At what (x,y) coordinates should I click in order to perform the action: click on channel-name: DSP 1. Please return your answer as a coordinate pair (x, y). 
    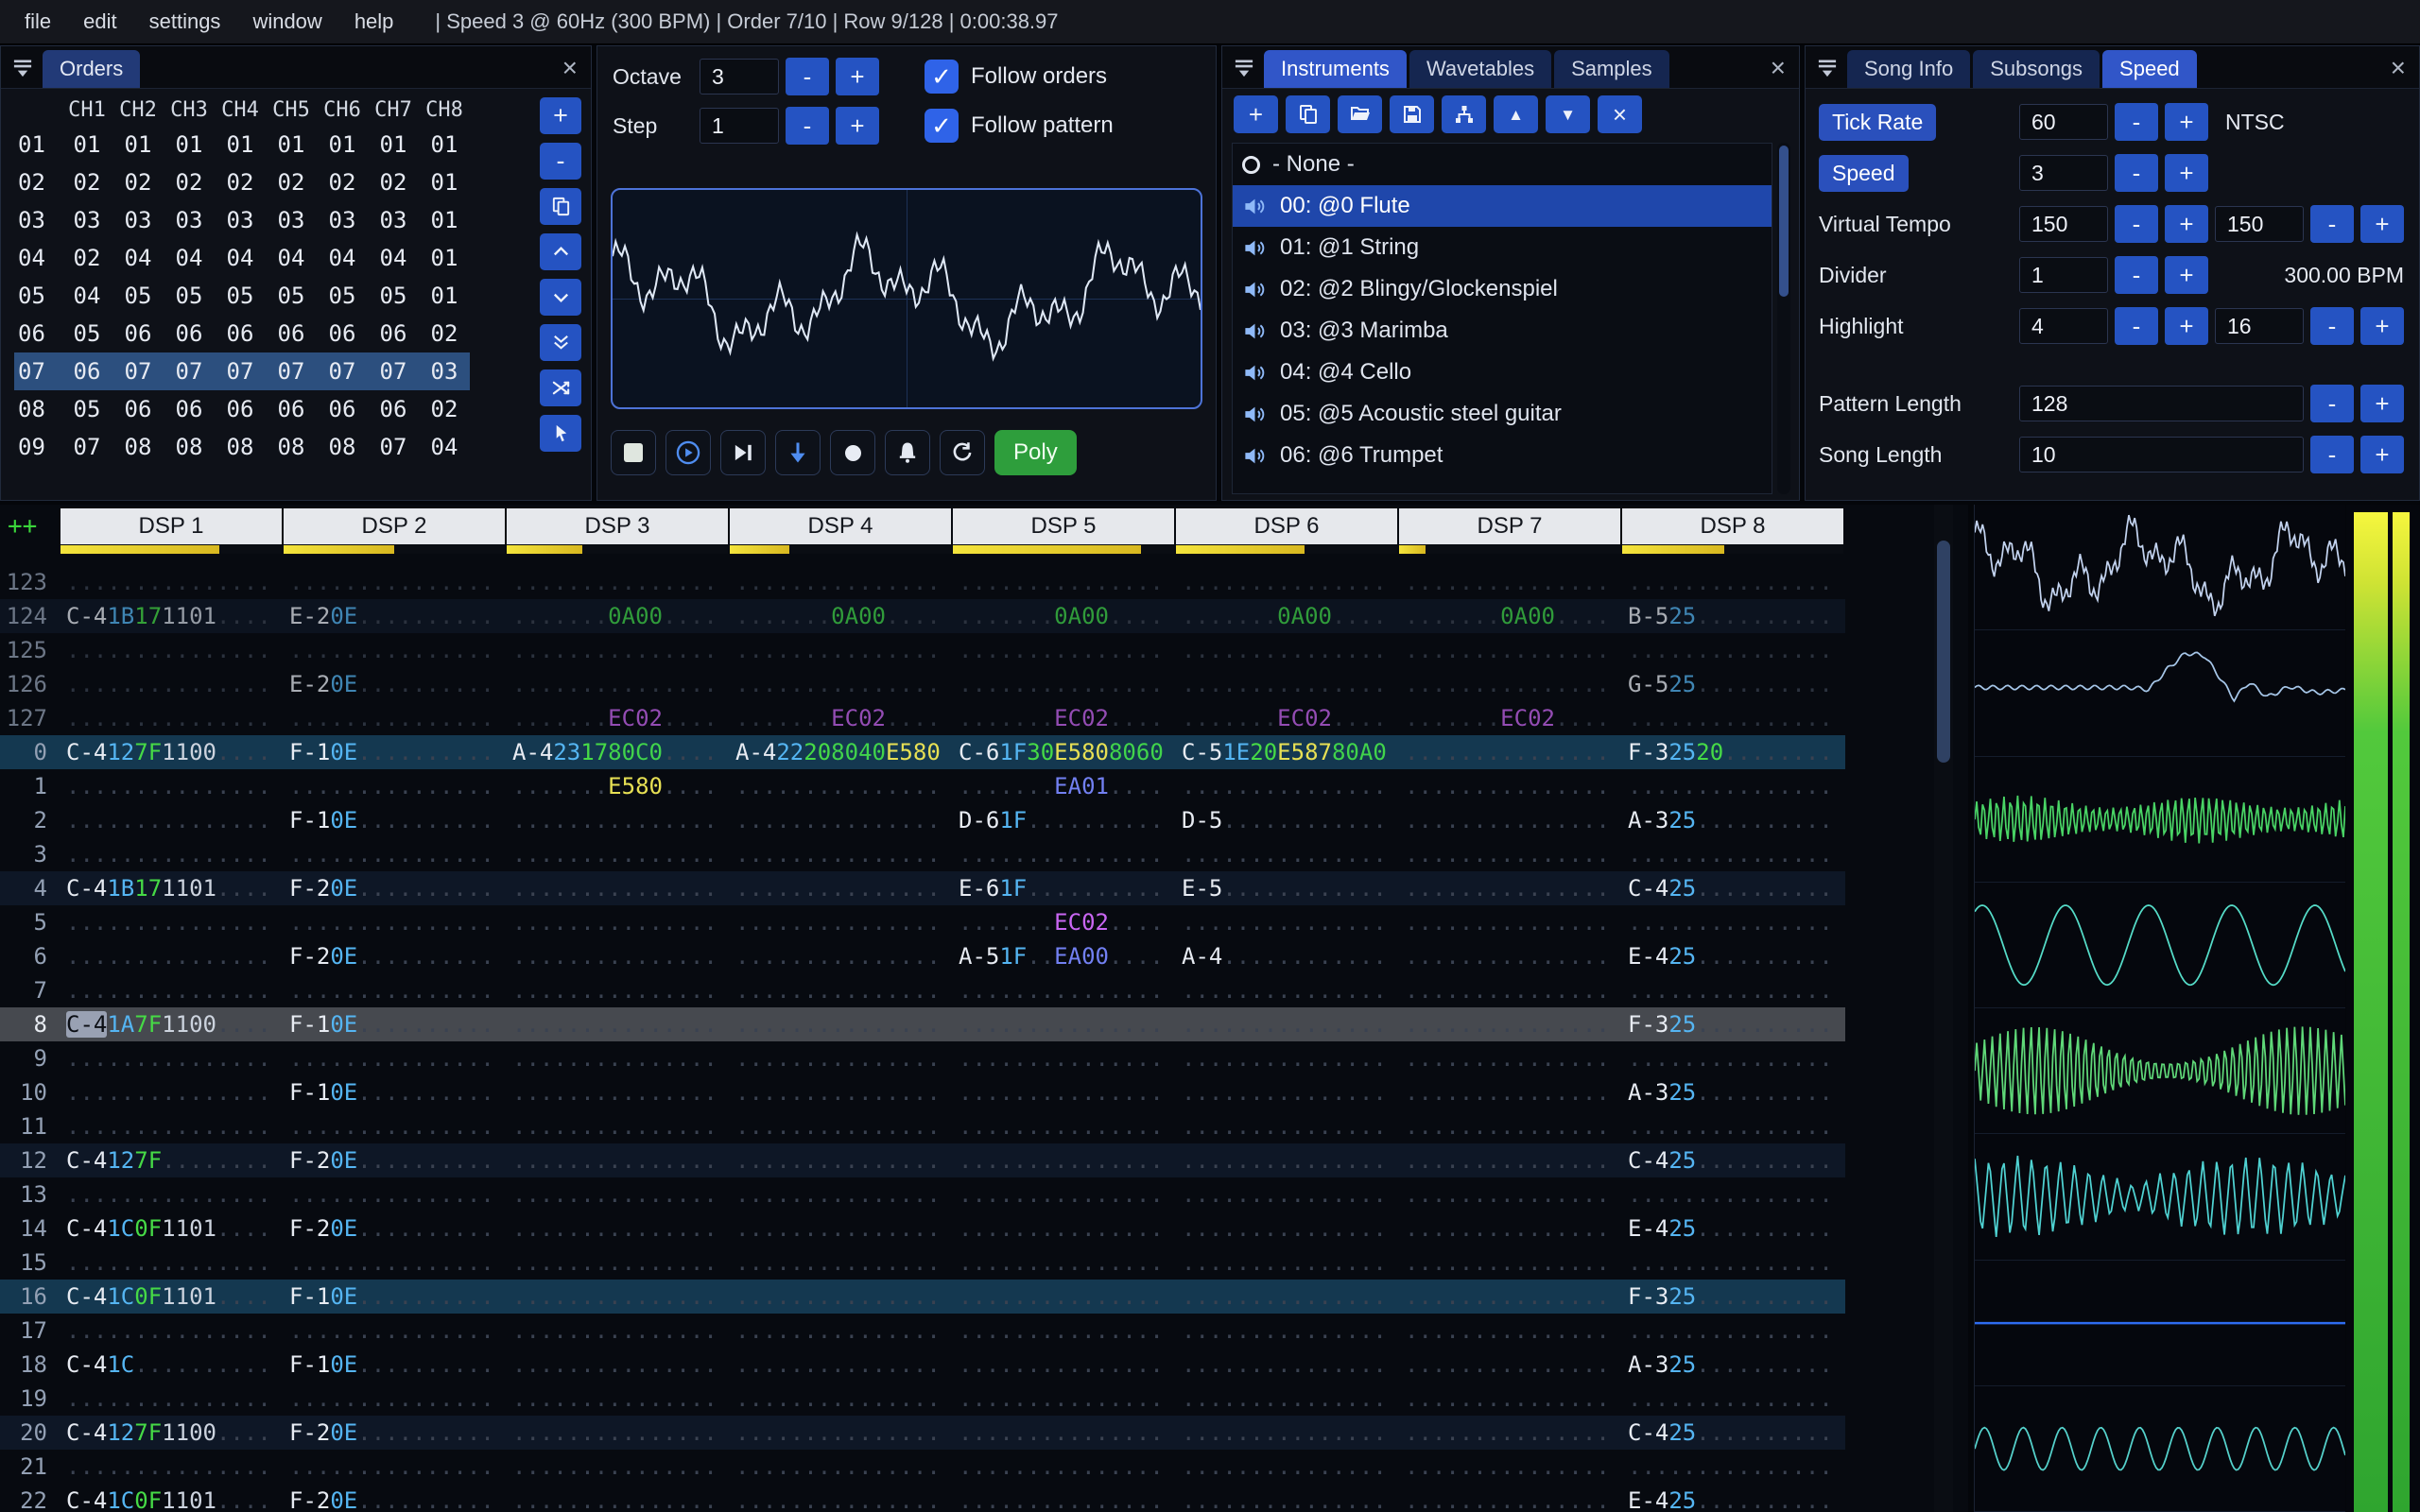
    Looking at the image, I should click on (171, 526).